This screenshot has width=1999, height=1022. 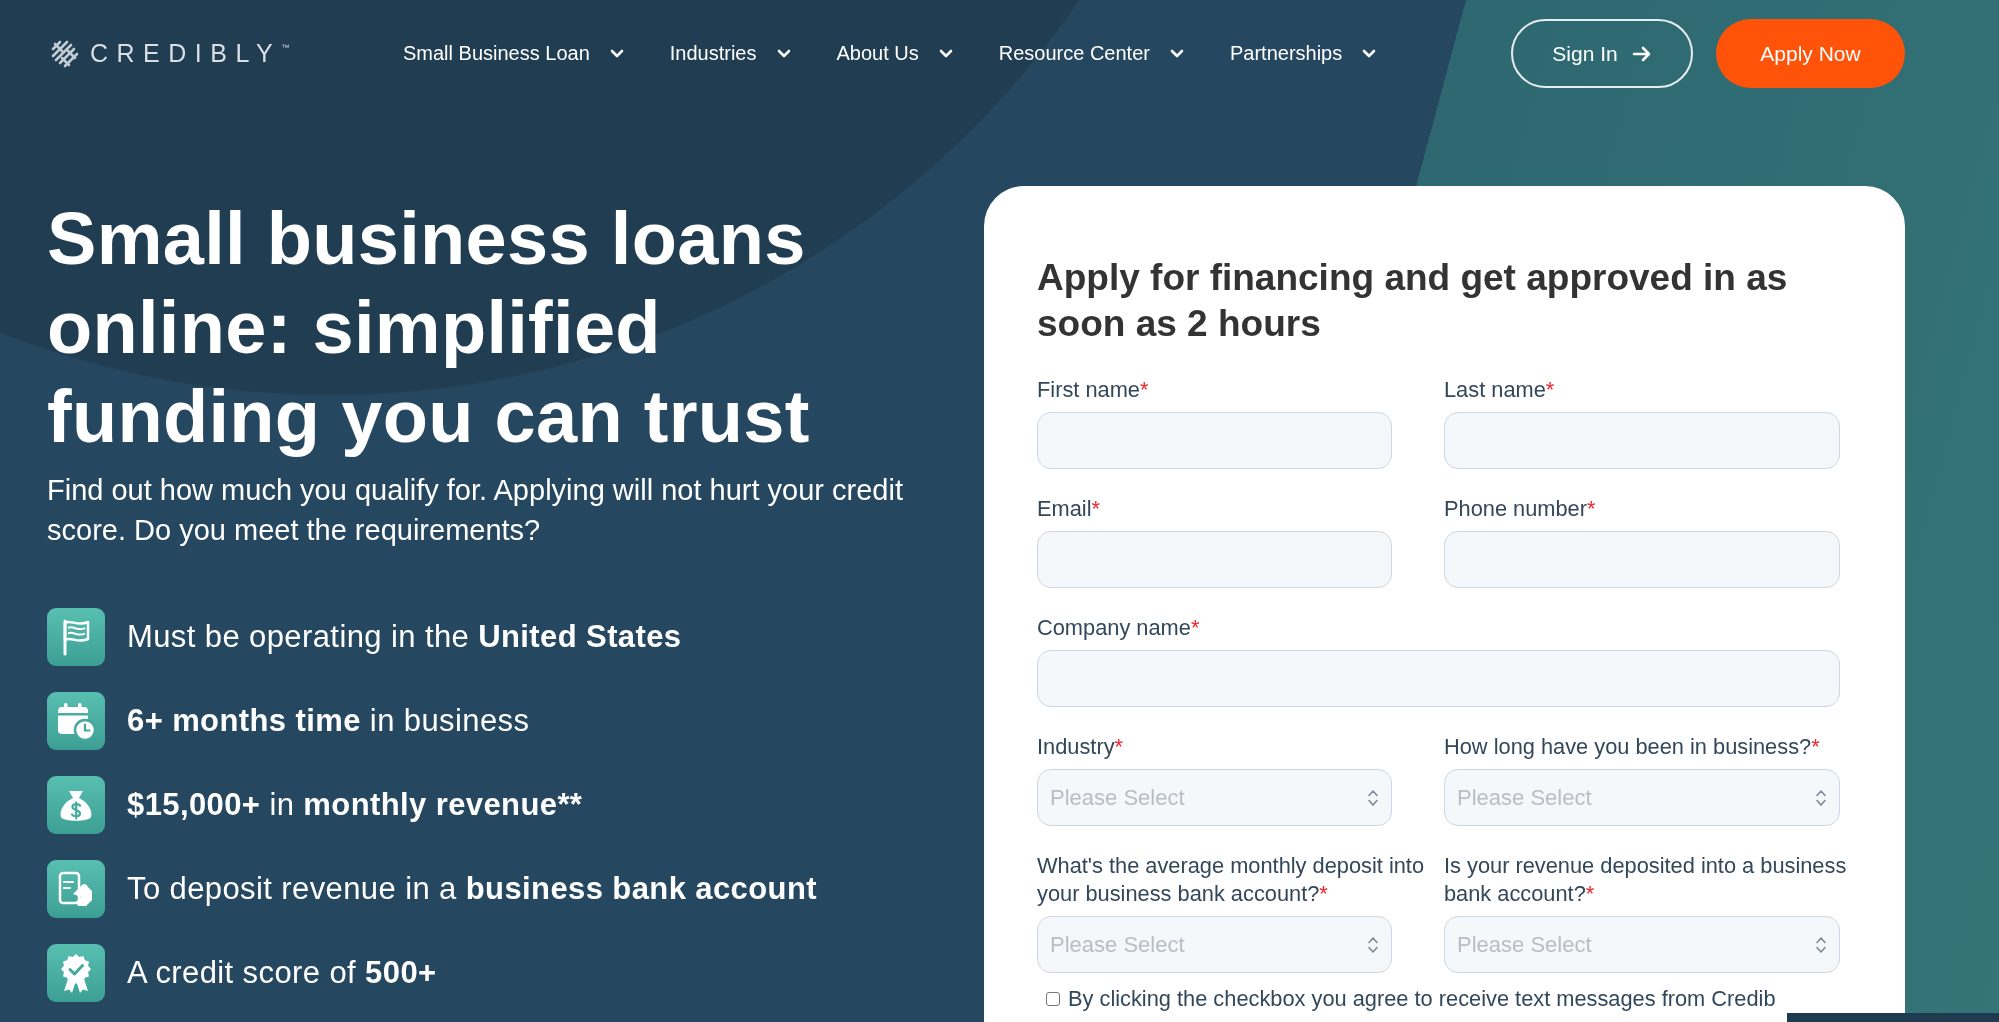 What do you see at coordinates (355, 805) in the screenshot?
I see `requirement-text: $15,000+ in monthly revenue**` at bounding box center [355, 805].